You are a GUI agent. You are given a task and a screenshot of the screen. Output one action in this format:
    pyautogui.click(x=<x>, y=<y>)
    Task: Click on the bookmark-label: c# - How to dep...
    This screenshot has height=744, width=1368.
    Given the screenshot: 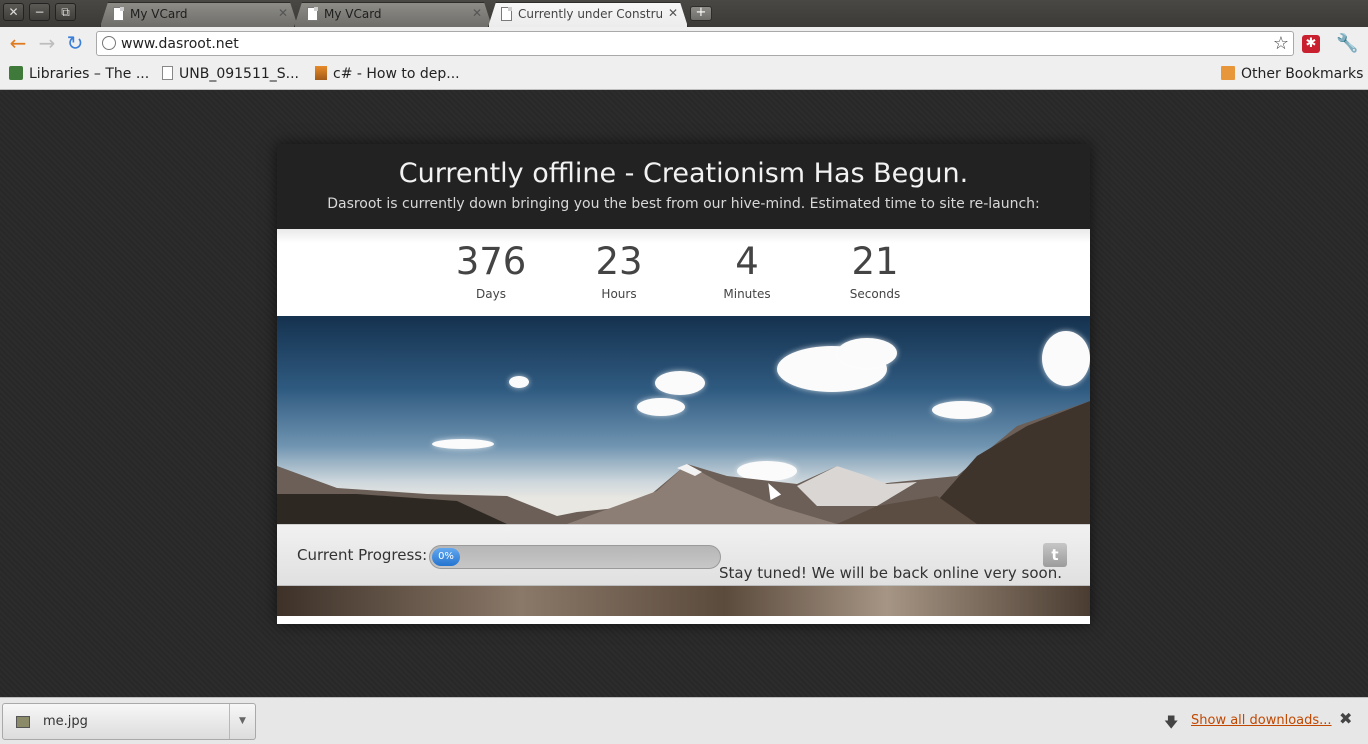 What is the action you would take?
    pyautogui.click(x=396, y=74)
    